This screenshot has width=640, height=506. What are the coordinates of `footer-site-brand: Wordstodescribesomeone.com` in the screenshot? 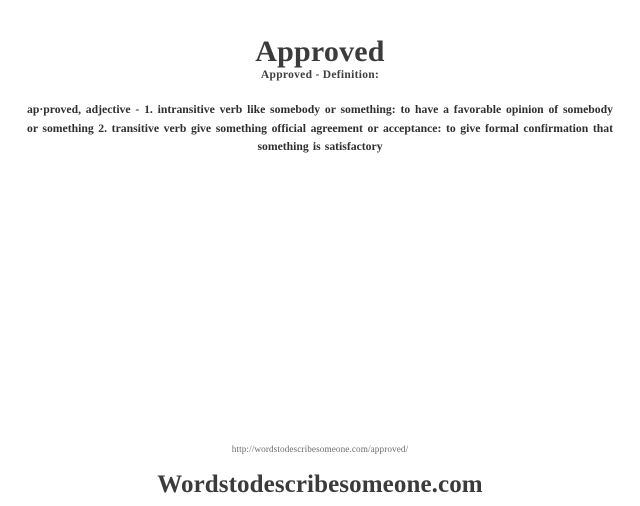 It's located at (320, 484).